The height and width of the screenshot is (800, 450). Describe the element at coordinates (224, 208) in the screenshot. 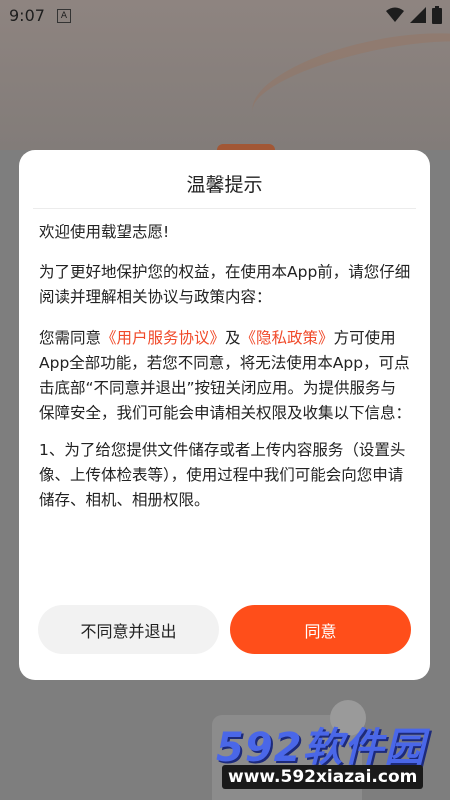

I see `dialog-divider` at that location.